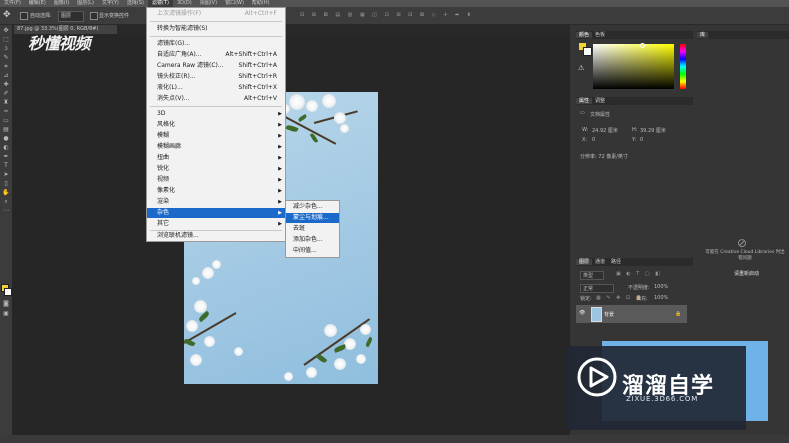  What do you see at coordinates (6, 66) in the screenshot?
I see `crop-icon: ⌗` at bounding box center [6, 66].